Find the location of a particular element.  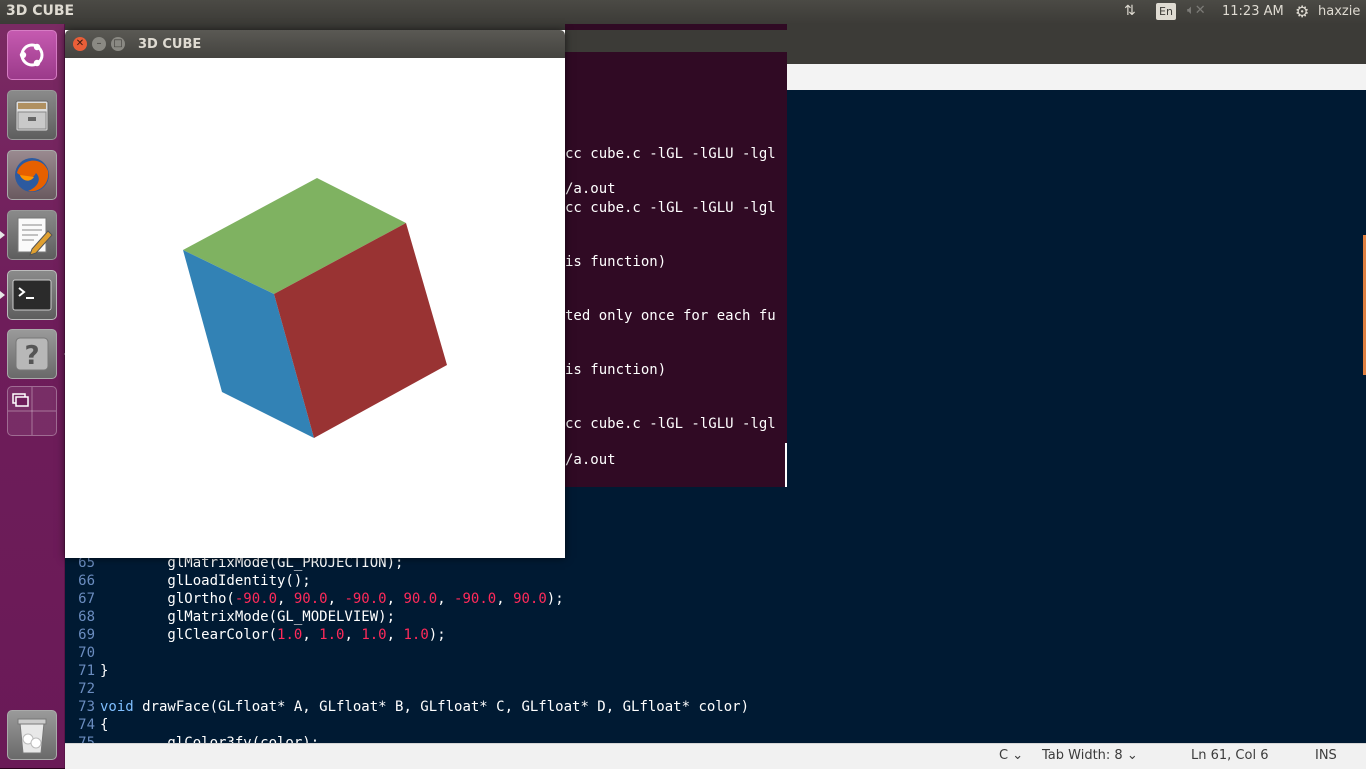

code-line: 72 is located at coordinates (82, 689).